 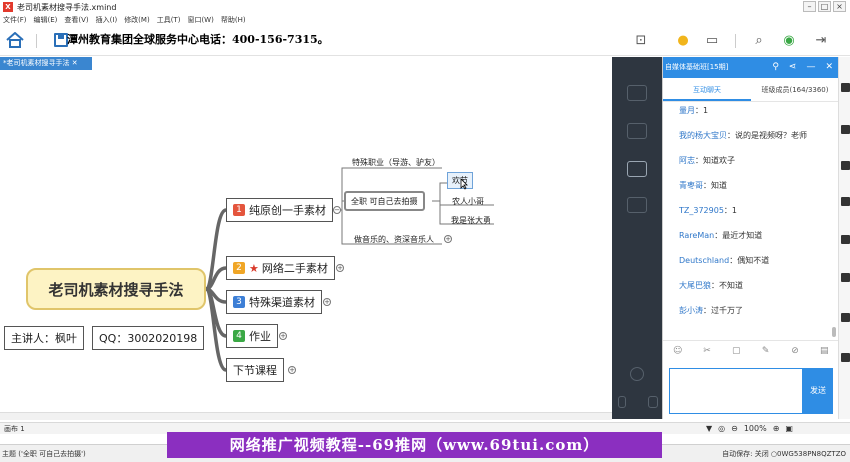 What do you see at coordinates (468, 201) in the screenshot?
I see `leaf-farmer-brother: 农人小哥` at bounding box center [468, 201].